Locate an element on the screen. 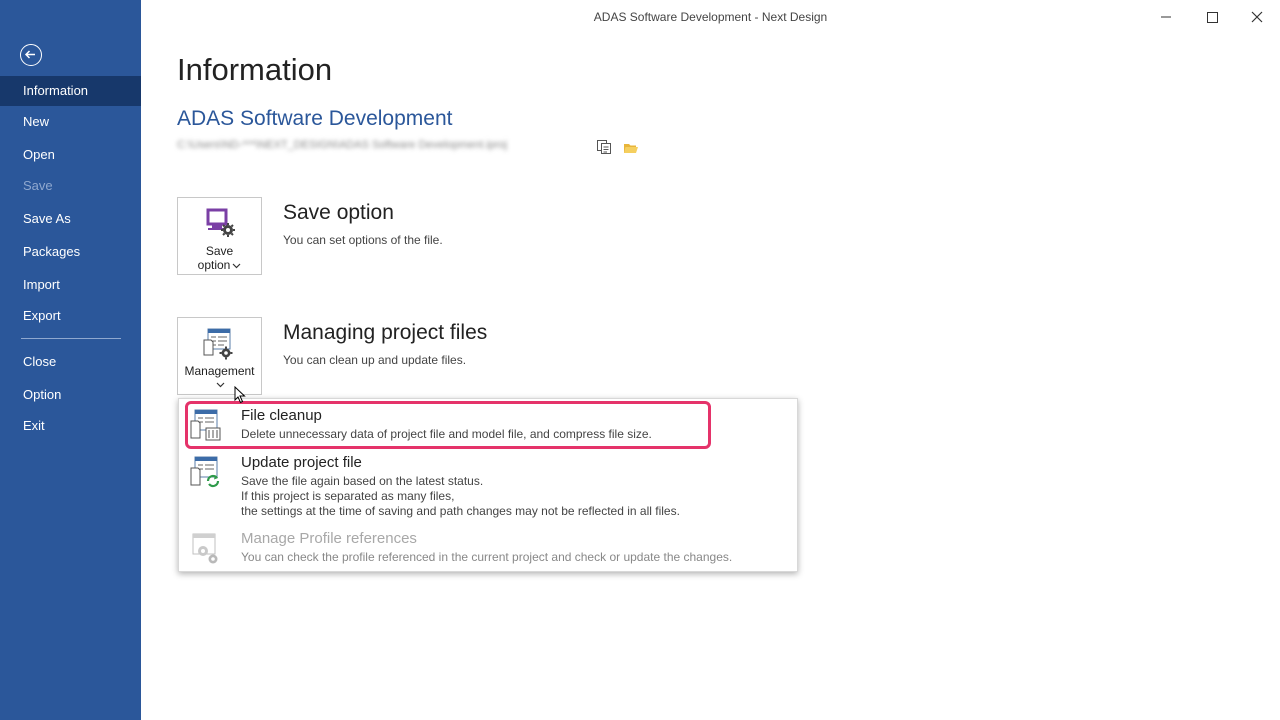  save-option-button: Save option is located at coordinates (219, 236).